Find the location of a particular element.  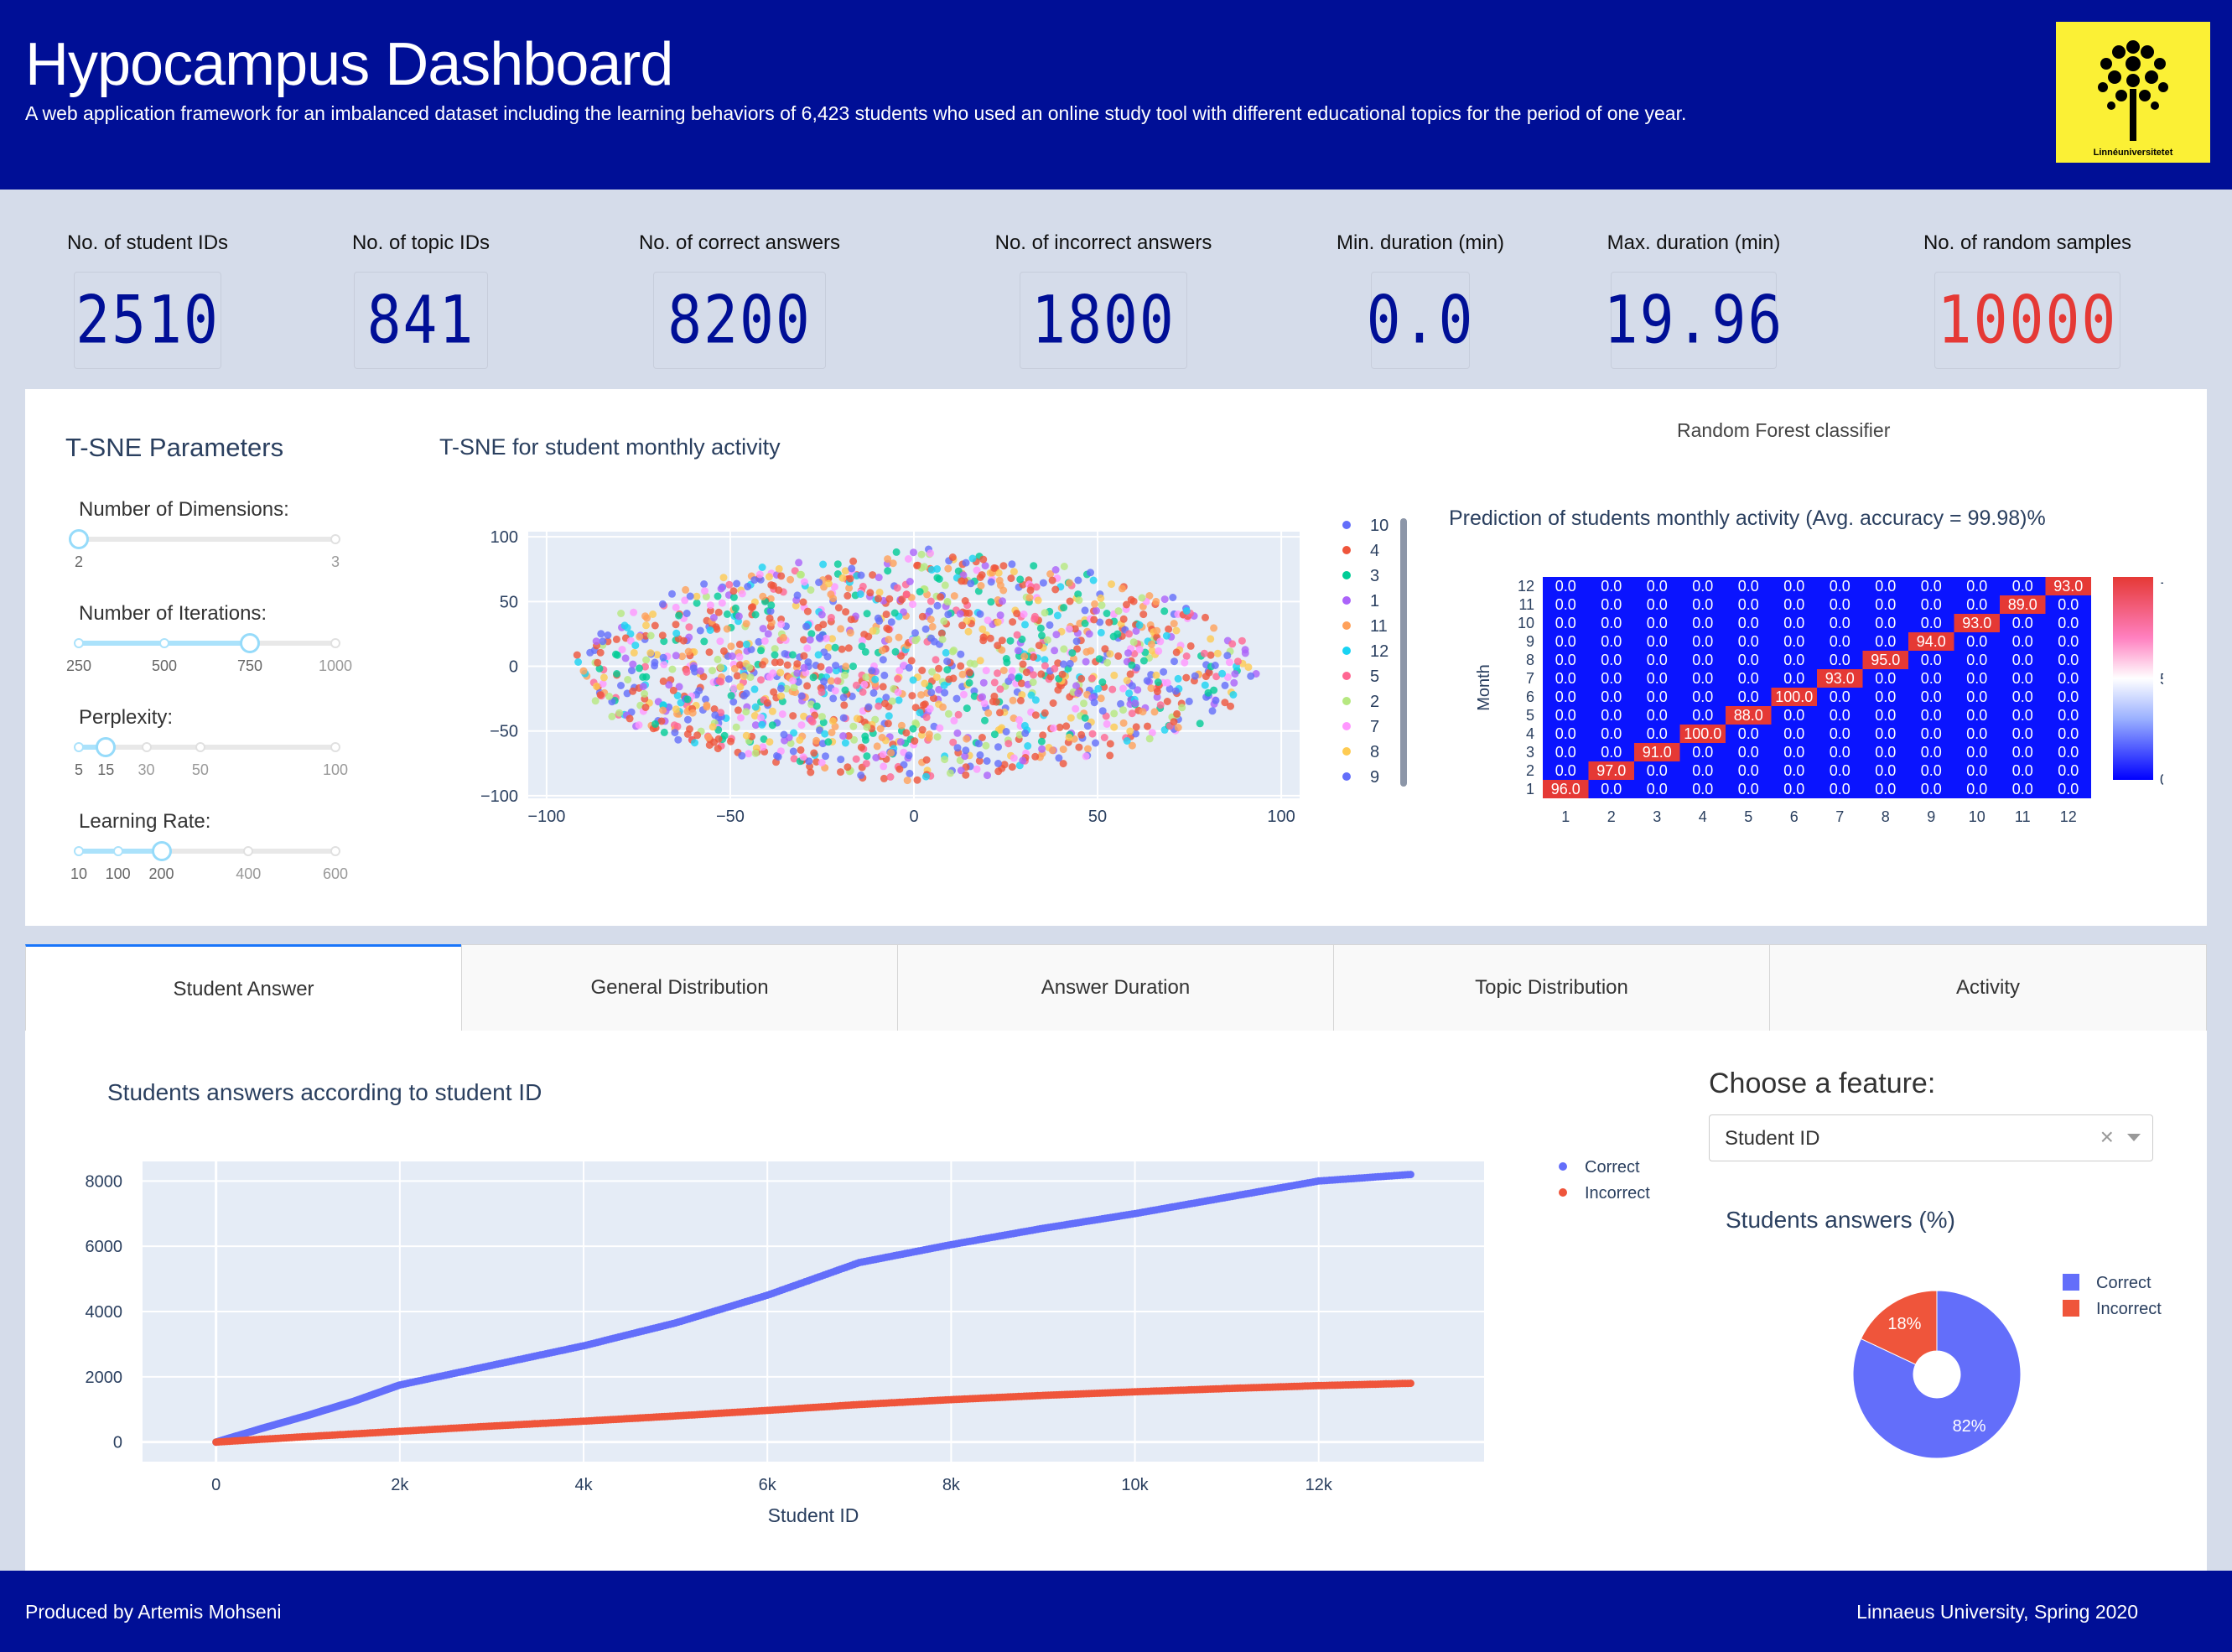

feature-dropdown: Student ID × is located at coordinates (1931, 1137).